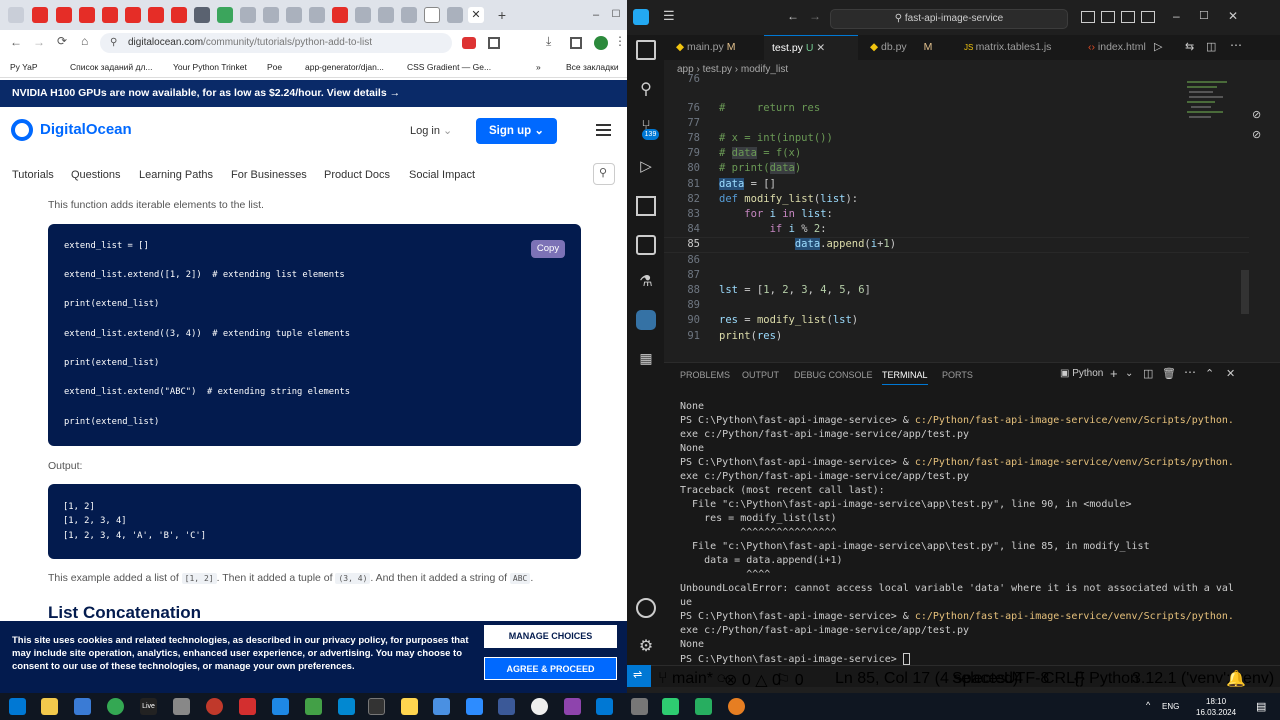 The width and height of the screenshot is (1280, 720). Describe the element at coordinates (274, 67) in the screenshot. I see `bookmark-item: Poe` at that location.